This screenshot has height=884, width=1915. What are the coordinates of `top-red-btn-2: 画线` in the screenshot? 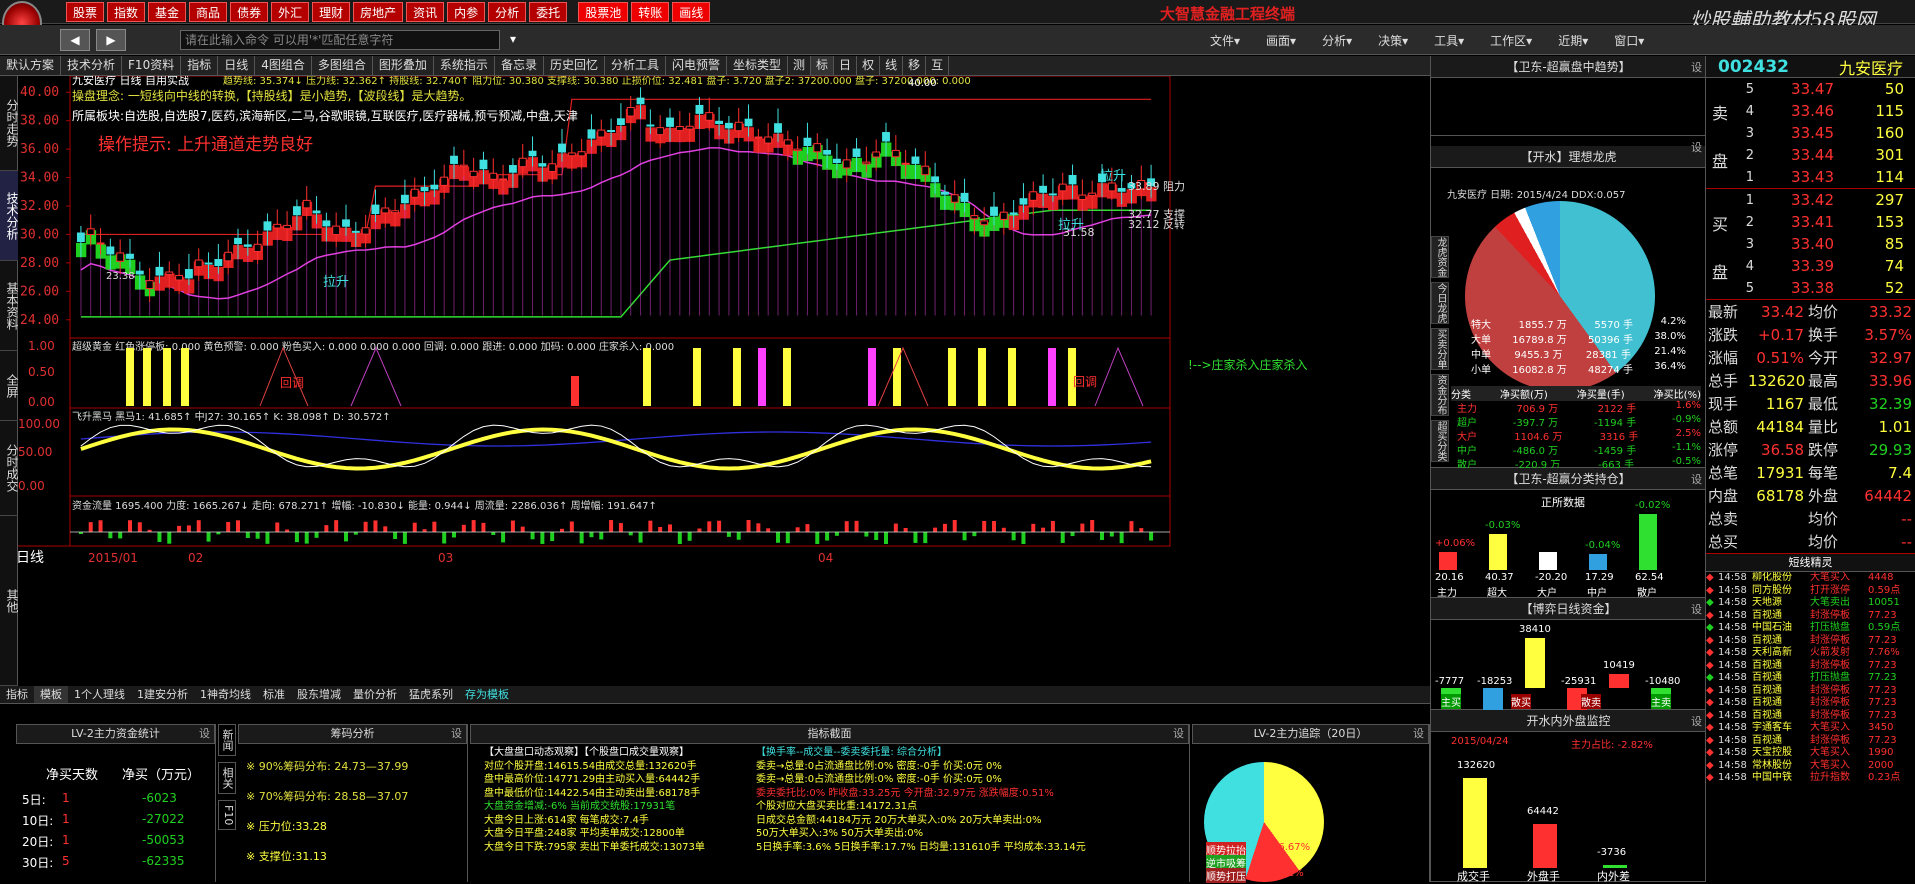 It's located at (691, 12).